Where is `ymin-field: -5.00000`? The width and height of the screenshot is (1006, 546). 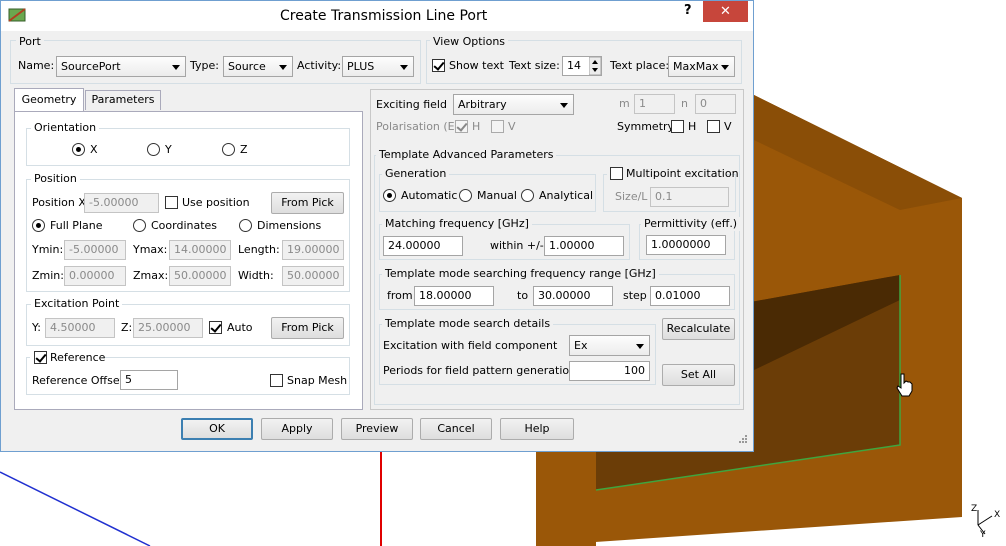 ymin-field: -5.00000 is located at coordinates (95, 250).